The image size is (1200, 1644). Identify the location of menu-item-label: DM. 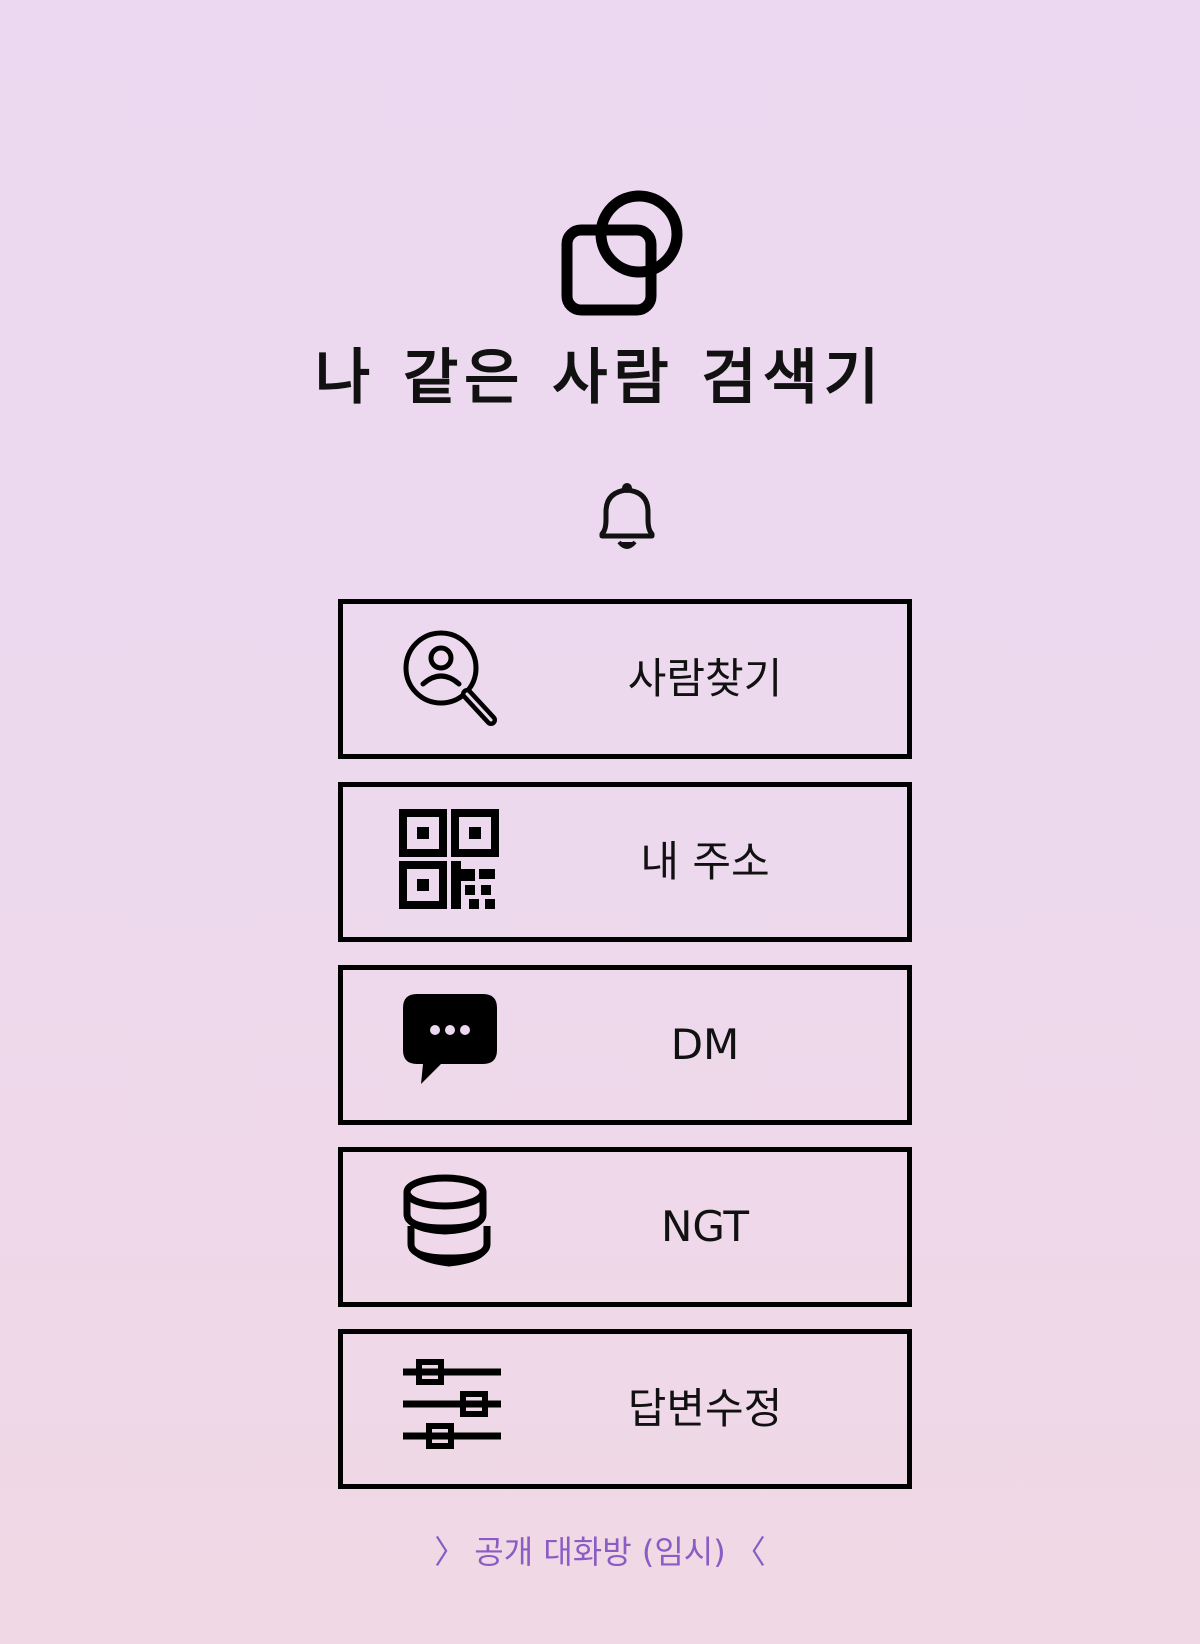
(705, 1044).